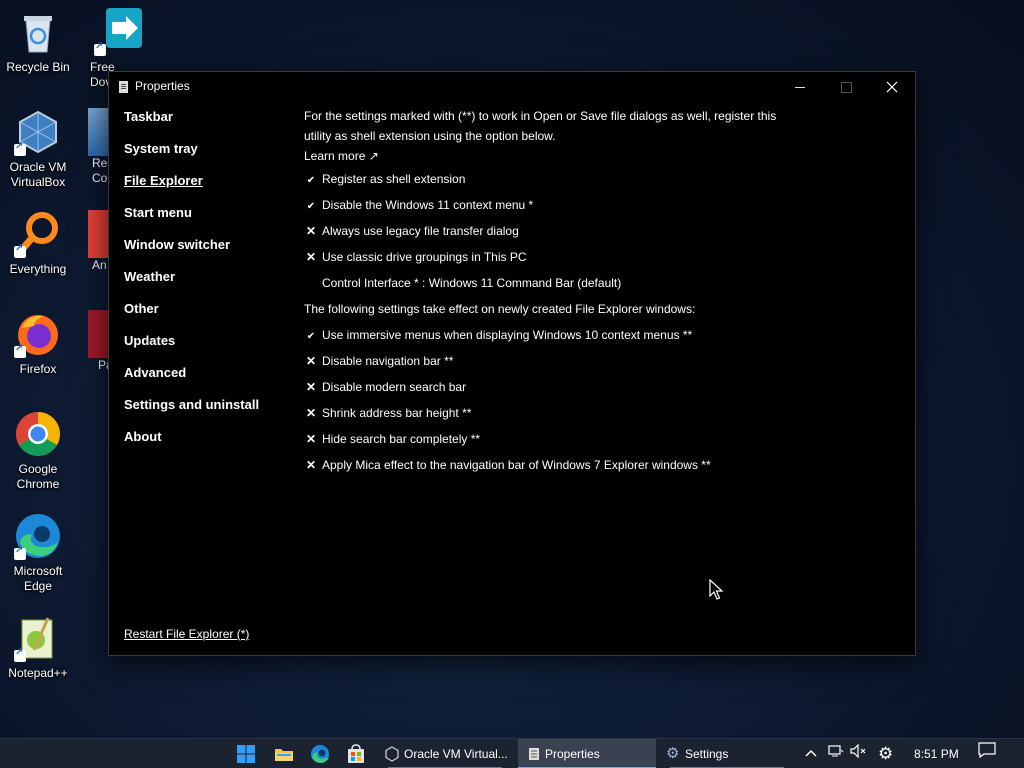  I want to click on notepadpp-icon, so click(38, 638).